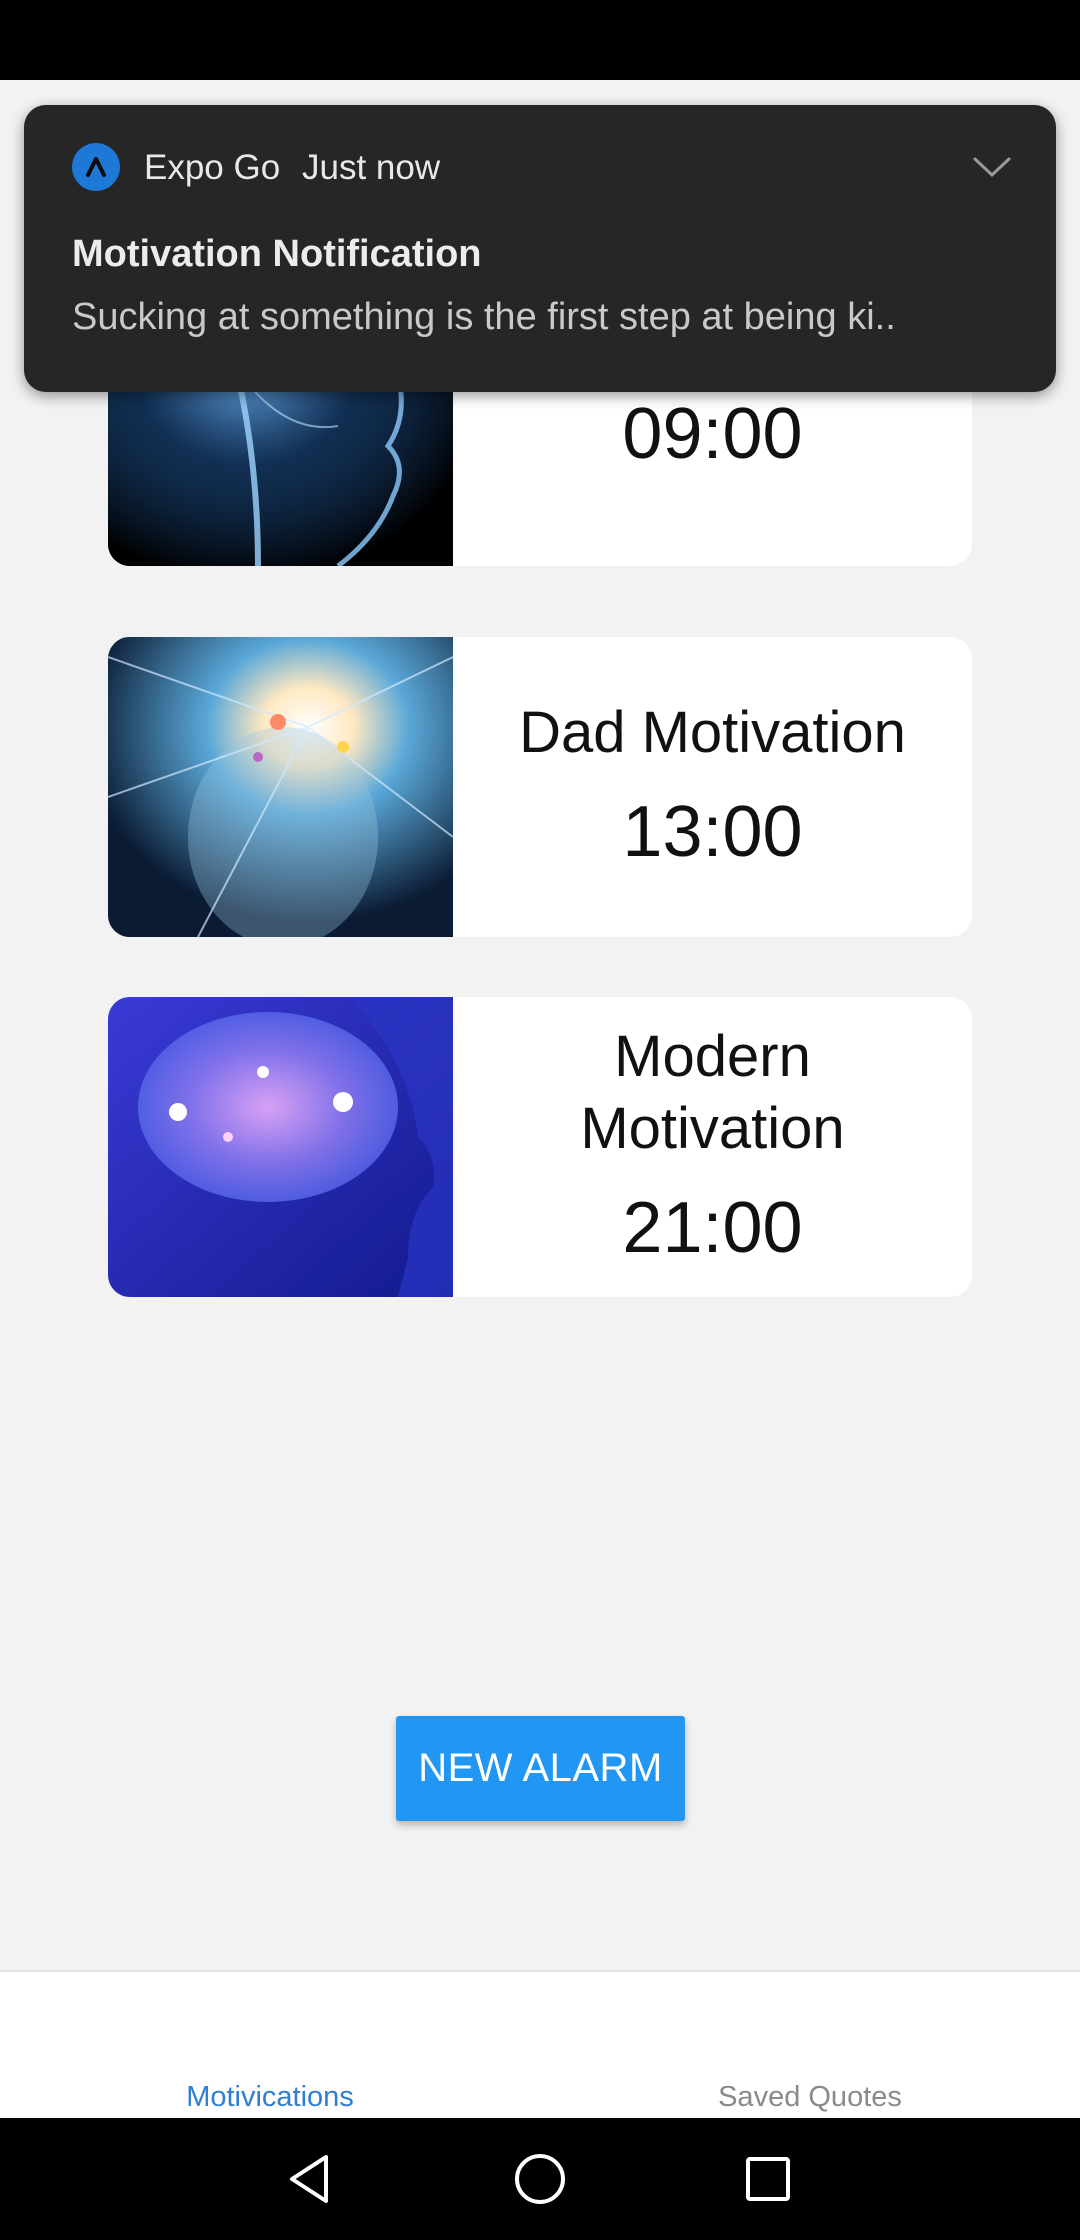  Describe the element at coordinates (712, 787) in the screenshot. I see `alarm-info: Dad Motivation 13:00` at that location.